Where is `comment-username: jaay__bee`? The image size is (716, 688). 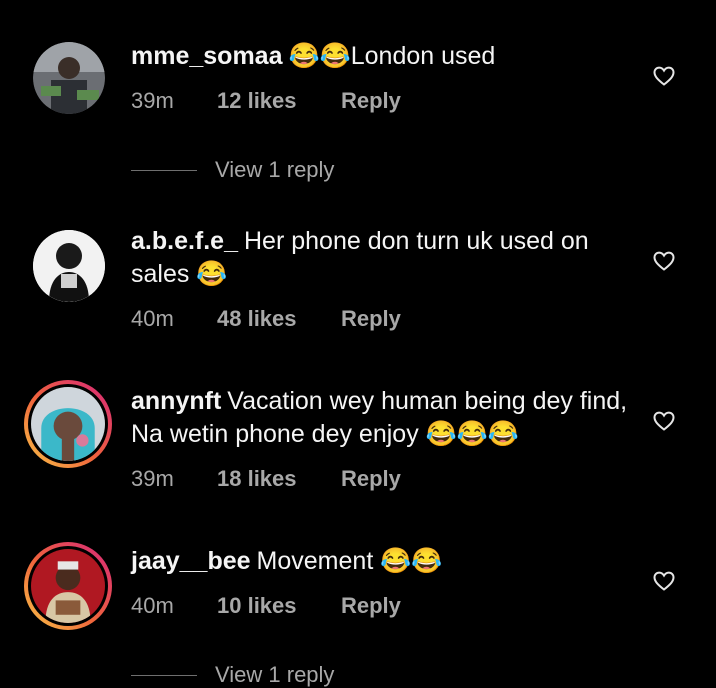 comment-username: jaay__bee is located at coordinates (191, 561).